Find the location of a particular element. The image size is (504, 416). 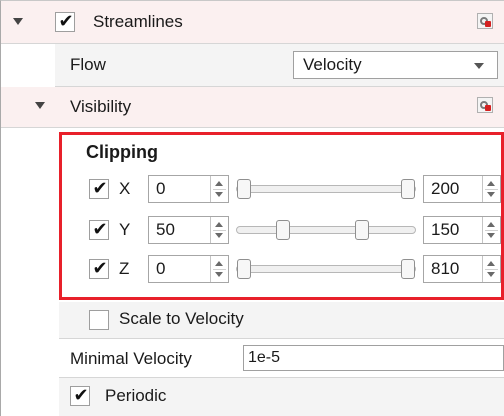

clip-x-min-spinbox: 0 is located at coordinates (188, 189).